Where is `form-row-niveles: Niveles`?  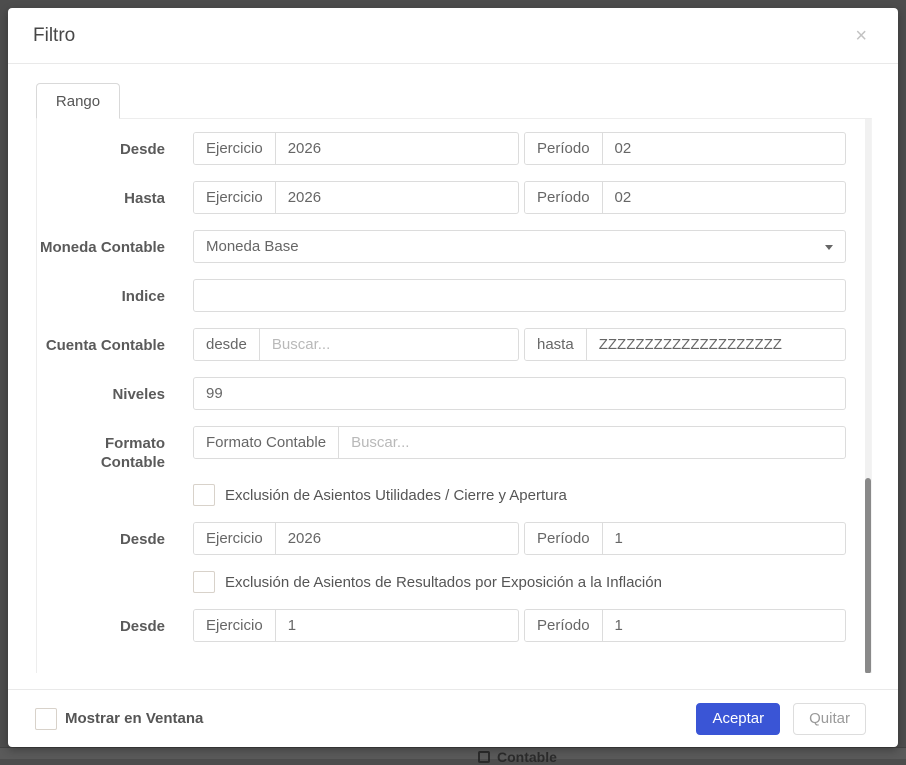 form-row-niveles: Niveles is located at coordinates (441, 393).